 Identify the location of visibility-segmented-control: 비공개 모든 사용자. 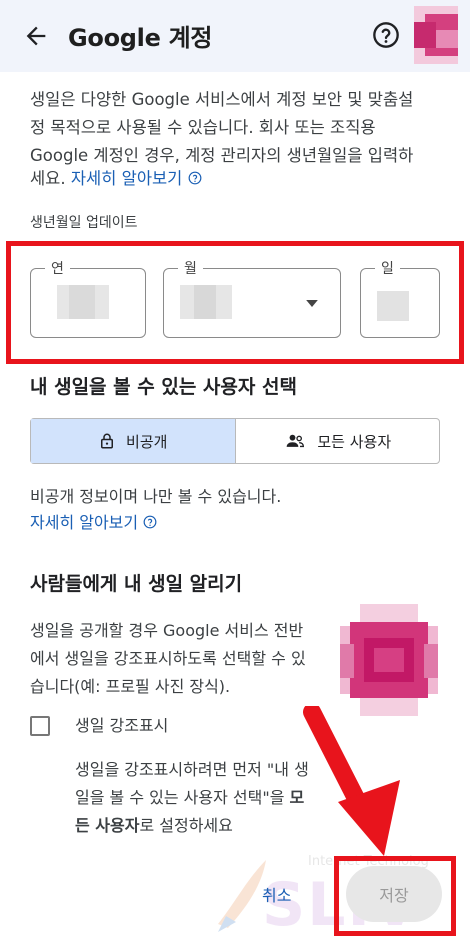
(235, 441).